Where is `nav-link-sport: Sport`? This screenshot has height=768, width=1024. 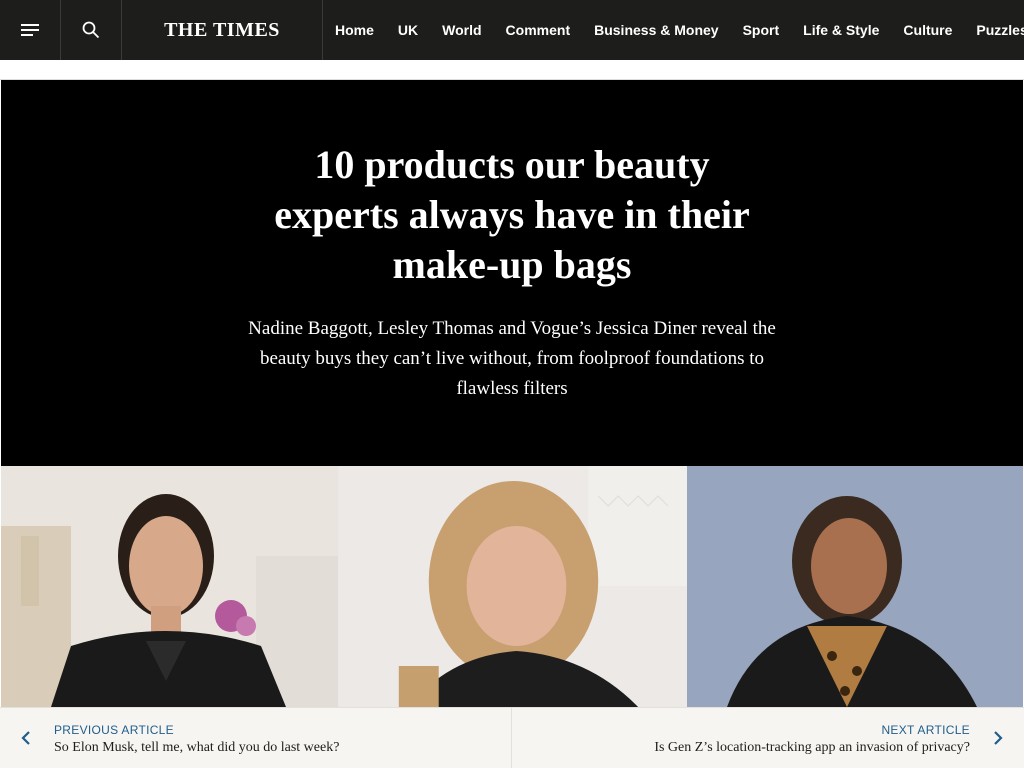
nav-link-sport: Sport is located at coordinates (761, 30).